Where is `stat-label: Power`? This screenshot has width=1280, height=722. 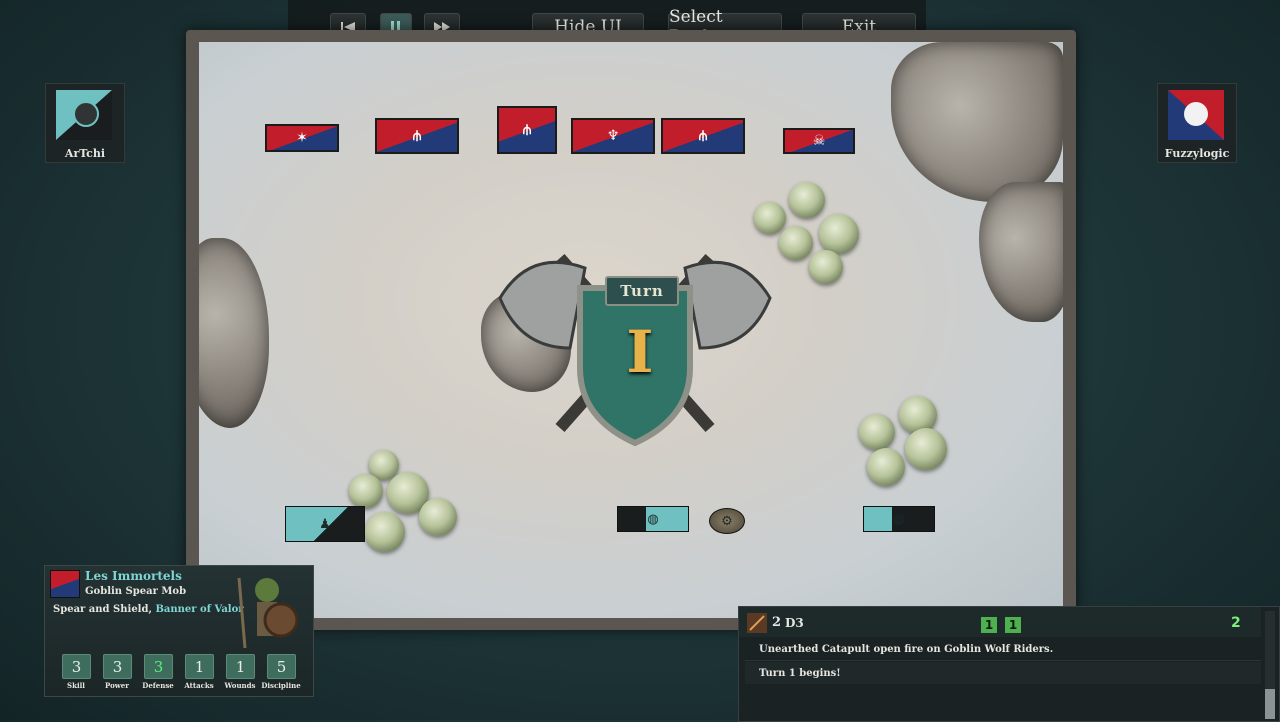
stat-label: Power is located at coordinates (117, 685).